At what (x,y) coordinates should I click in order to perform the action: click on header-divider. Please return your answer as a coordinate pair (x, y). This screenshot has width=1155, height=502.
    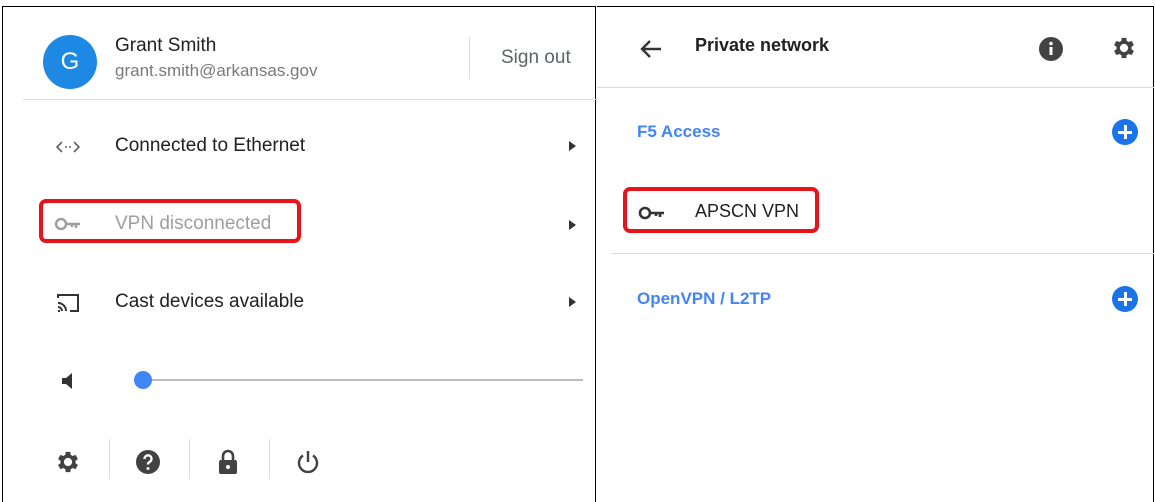
    Looking at the image, I should click on (469, 58).